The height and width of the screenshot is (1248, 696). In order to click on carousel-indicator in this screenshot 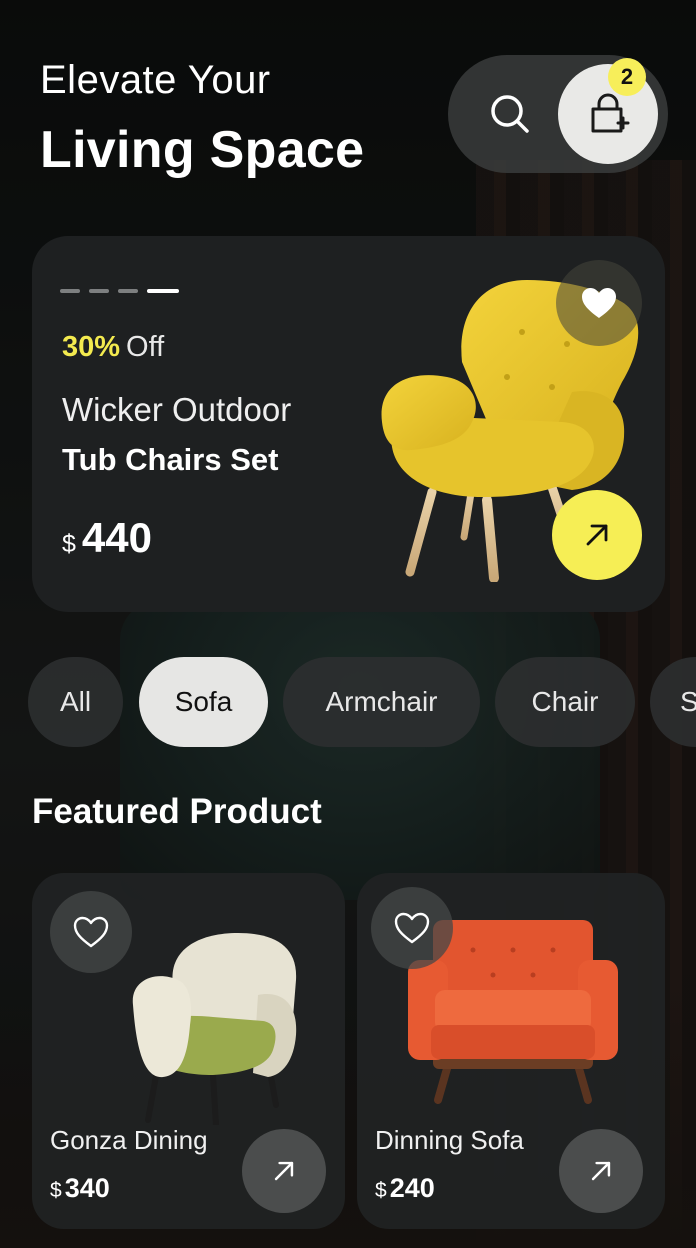, I will do `click(119, 291)`.